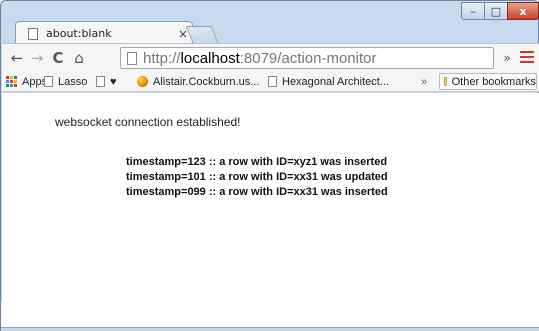  I want to click on address-bar: http://localhost:8079/action-monitor, so click(307, 58).